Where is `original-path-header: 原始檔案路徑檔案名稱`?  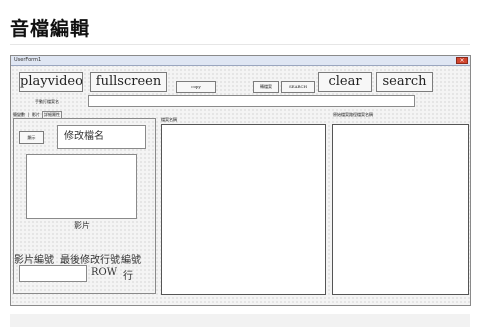
original-path-header: 原始檔案路徑檔案名稱 is located at coordinates (353, 114).